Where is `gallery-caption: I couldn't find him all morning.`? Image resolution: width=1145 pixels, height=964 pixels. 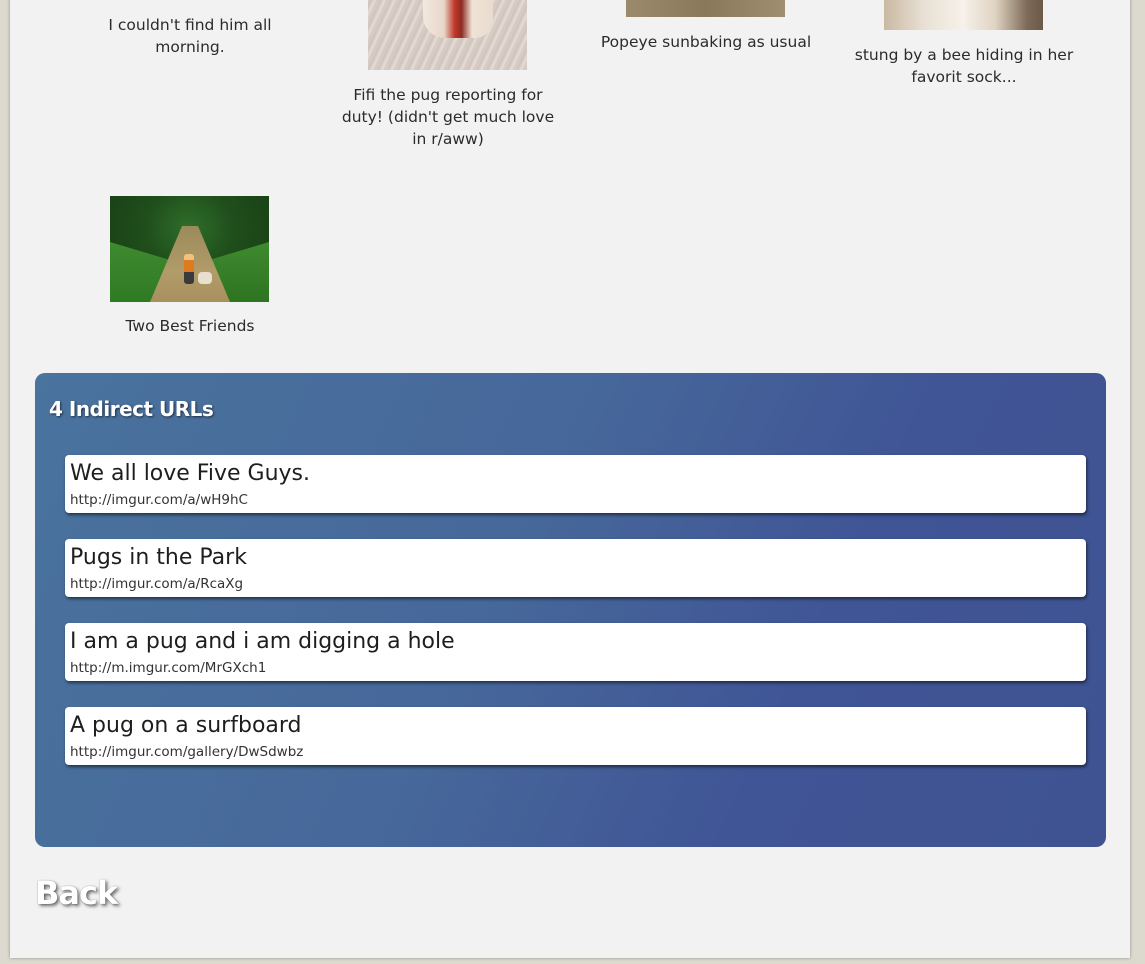 gallery-caption: I couldn't find him all morning. is located at coordinates (190, 36).